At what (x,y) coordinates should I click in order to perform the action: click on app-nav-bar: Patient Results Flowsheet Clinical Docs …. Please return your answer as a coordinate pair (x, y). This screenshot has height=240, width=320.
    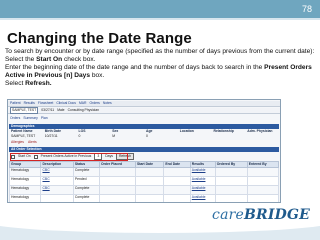
    Looking at the image, I should click on (144, 104).